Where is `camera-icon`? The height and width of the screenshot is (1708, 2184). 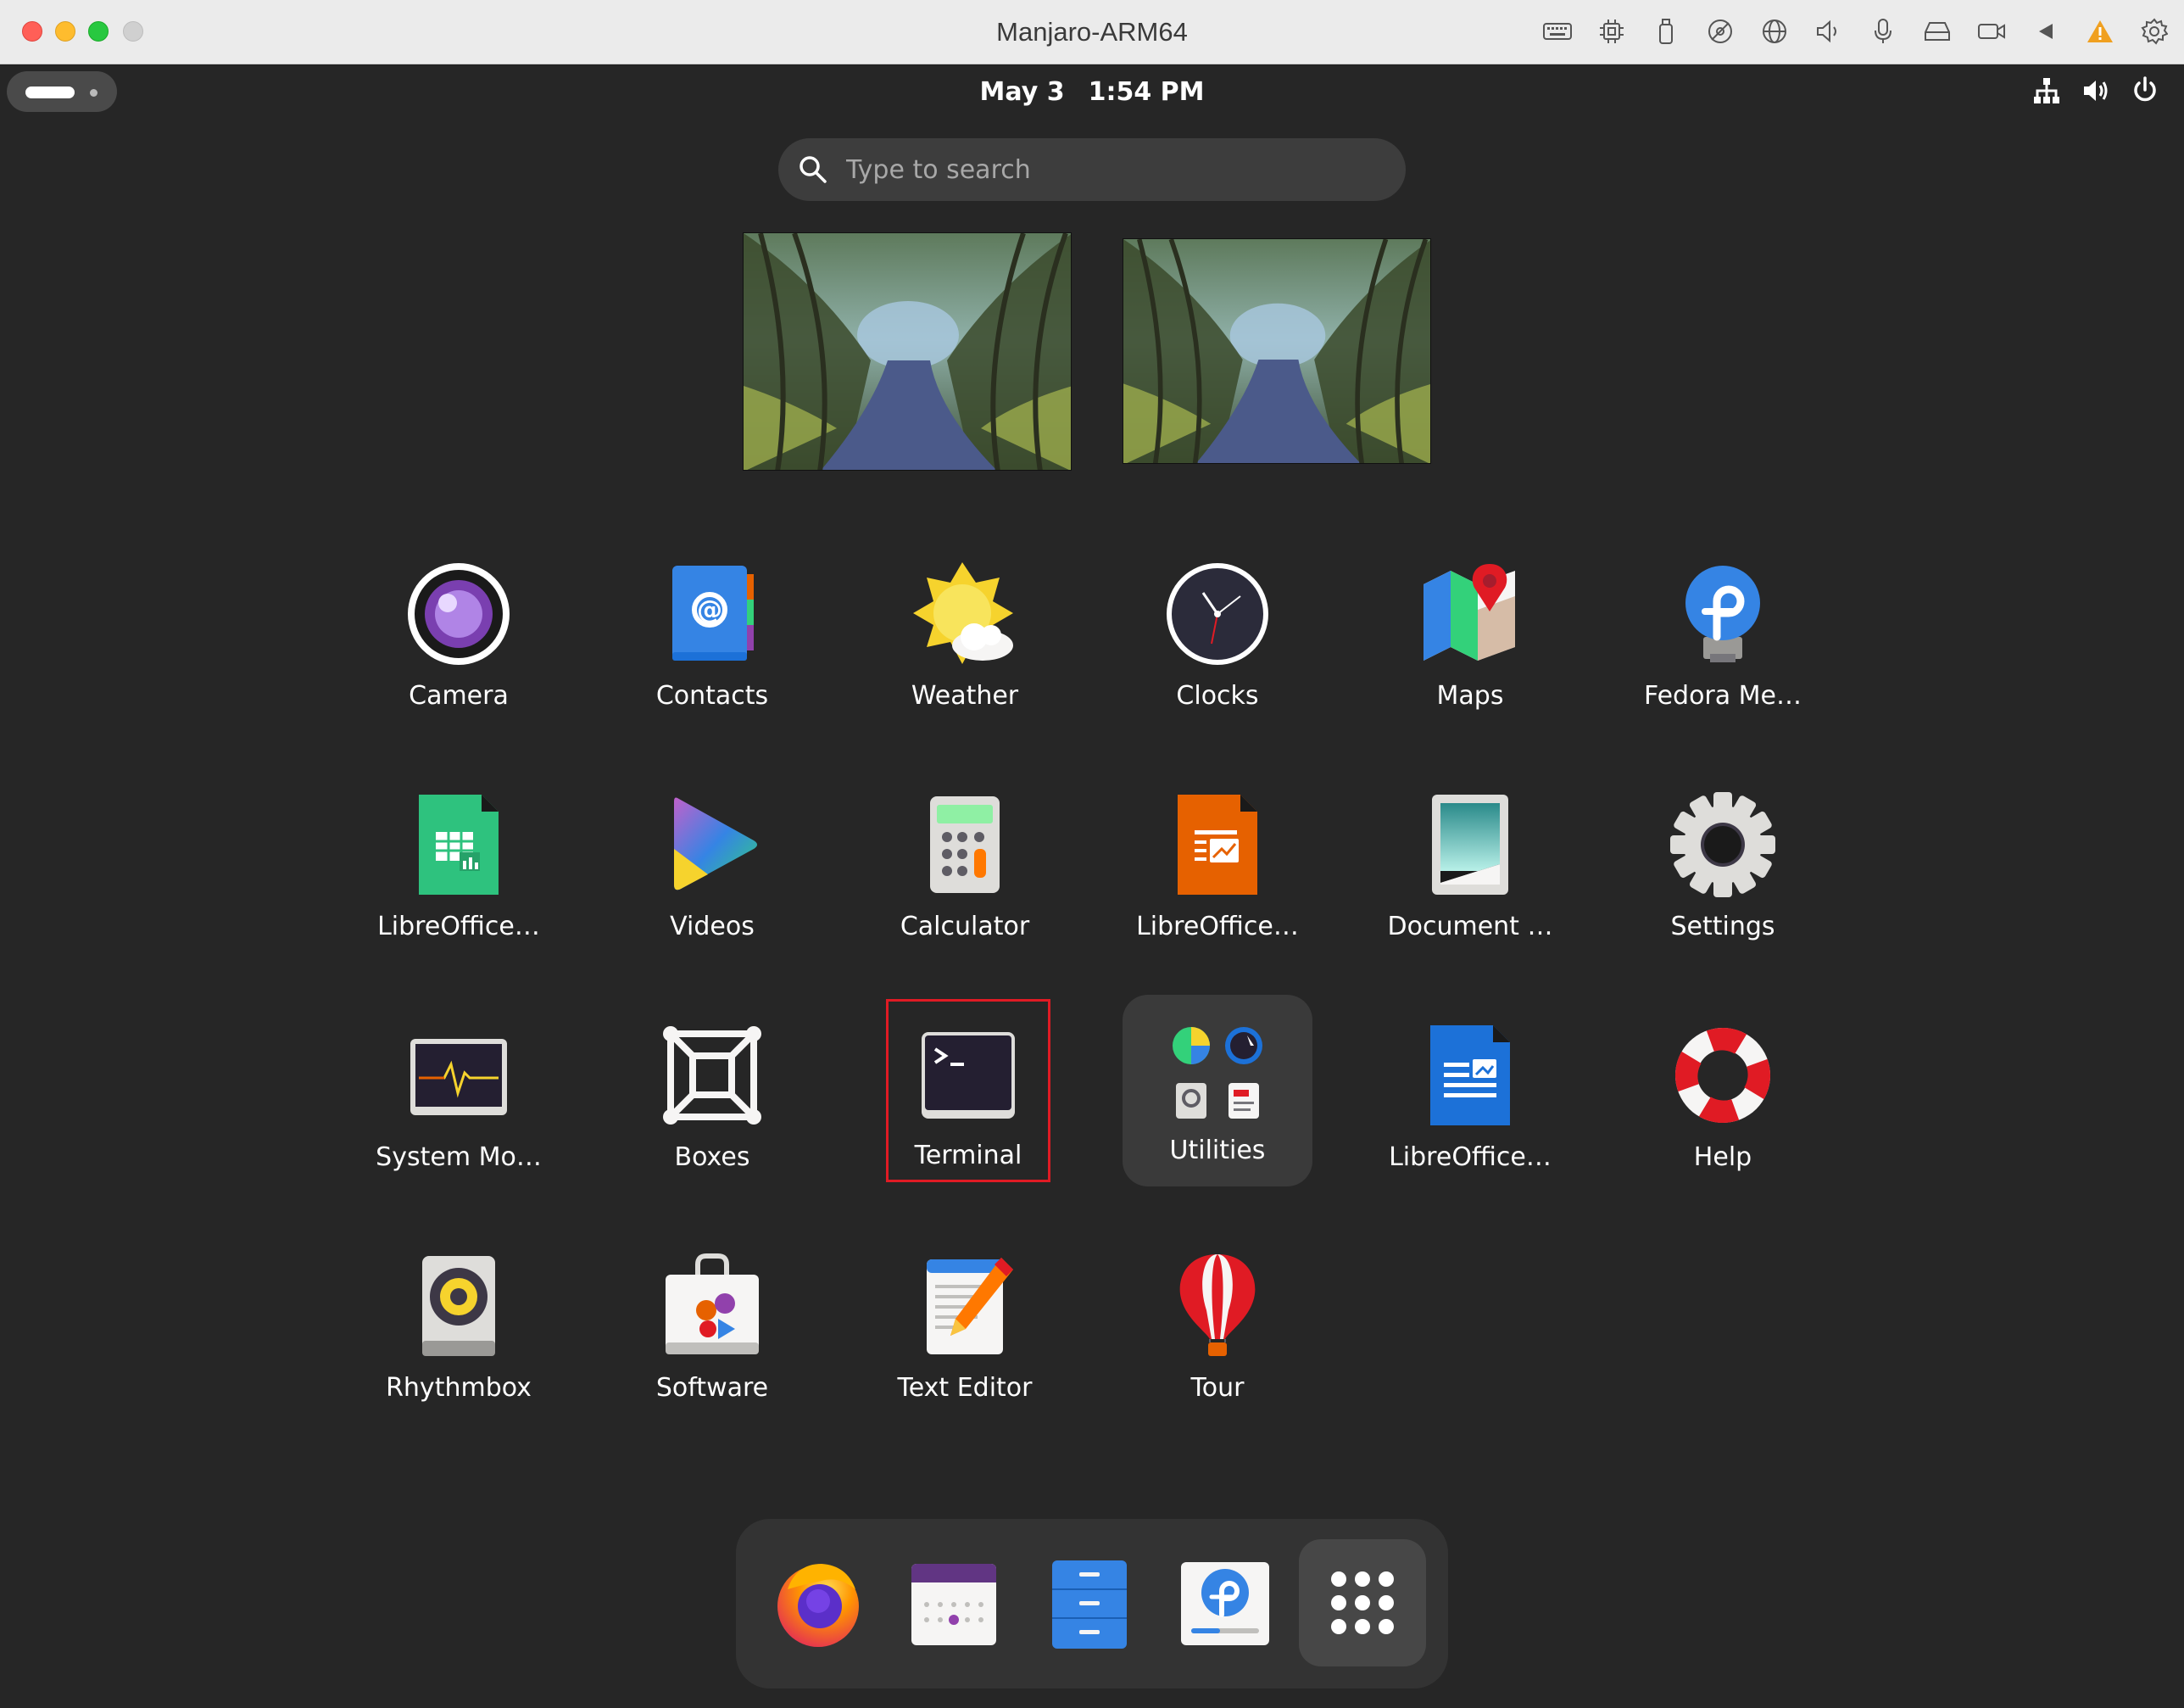
camera-icon is located at coordinates (459, 614).